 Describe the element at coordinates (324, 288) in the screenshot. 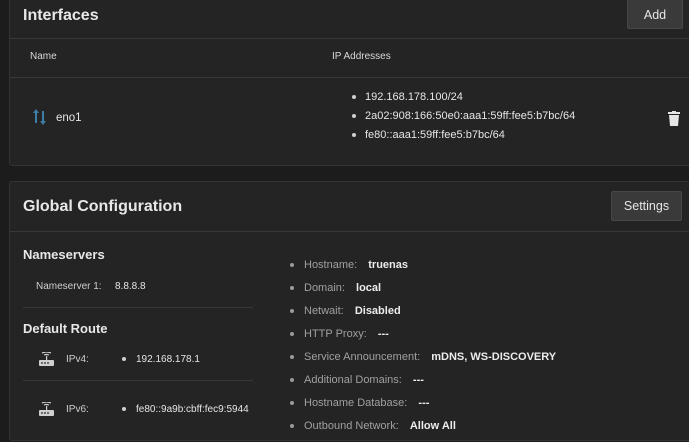

I see `config-label: Domain:` at that location.